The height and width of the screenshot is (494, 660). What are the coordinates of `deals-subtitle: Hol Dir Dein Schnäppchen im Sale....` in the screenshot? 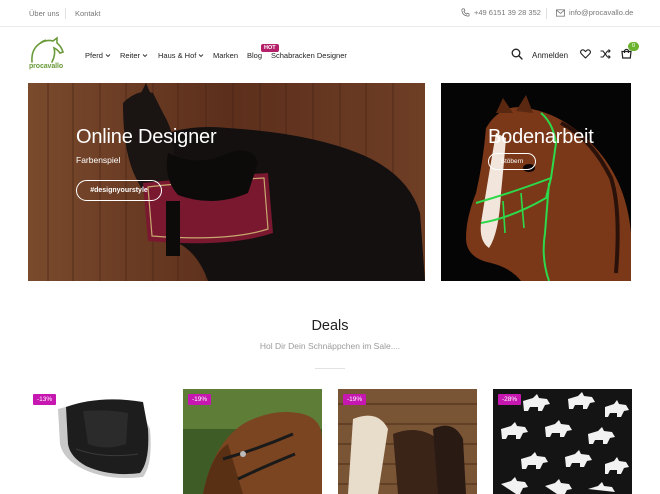 It's located at (330, 346).